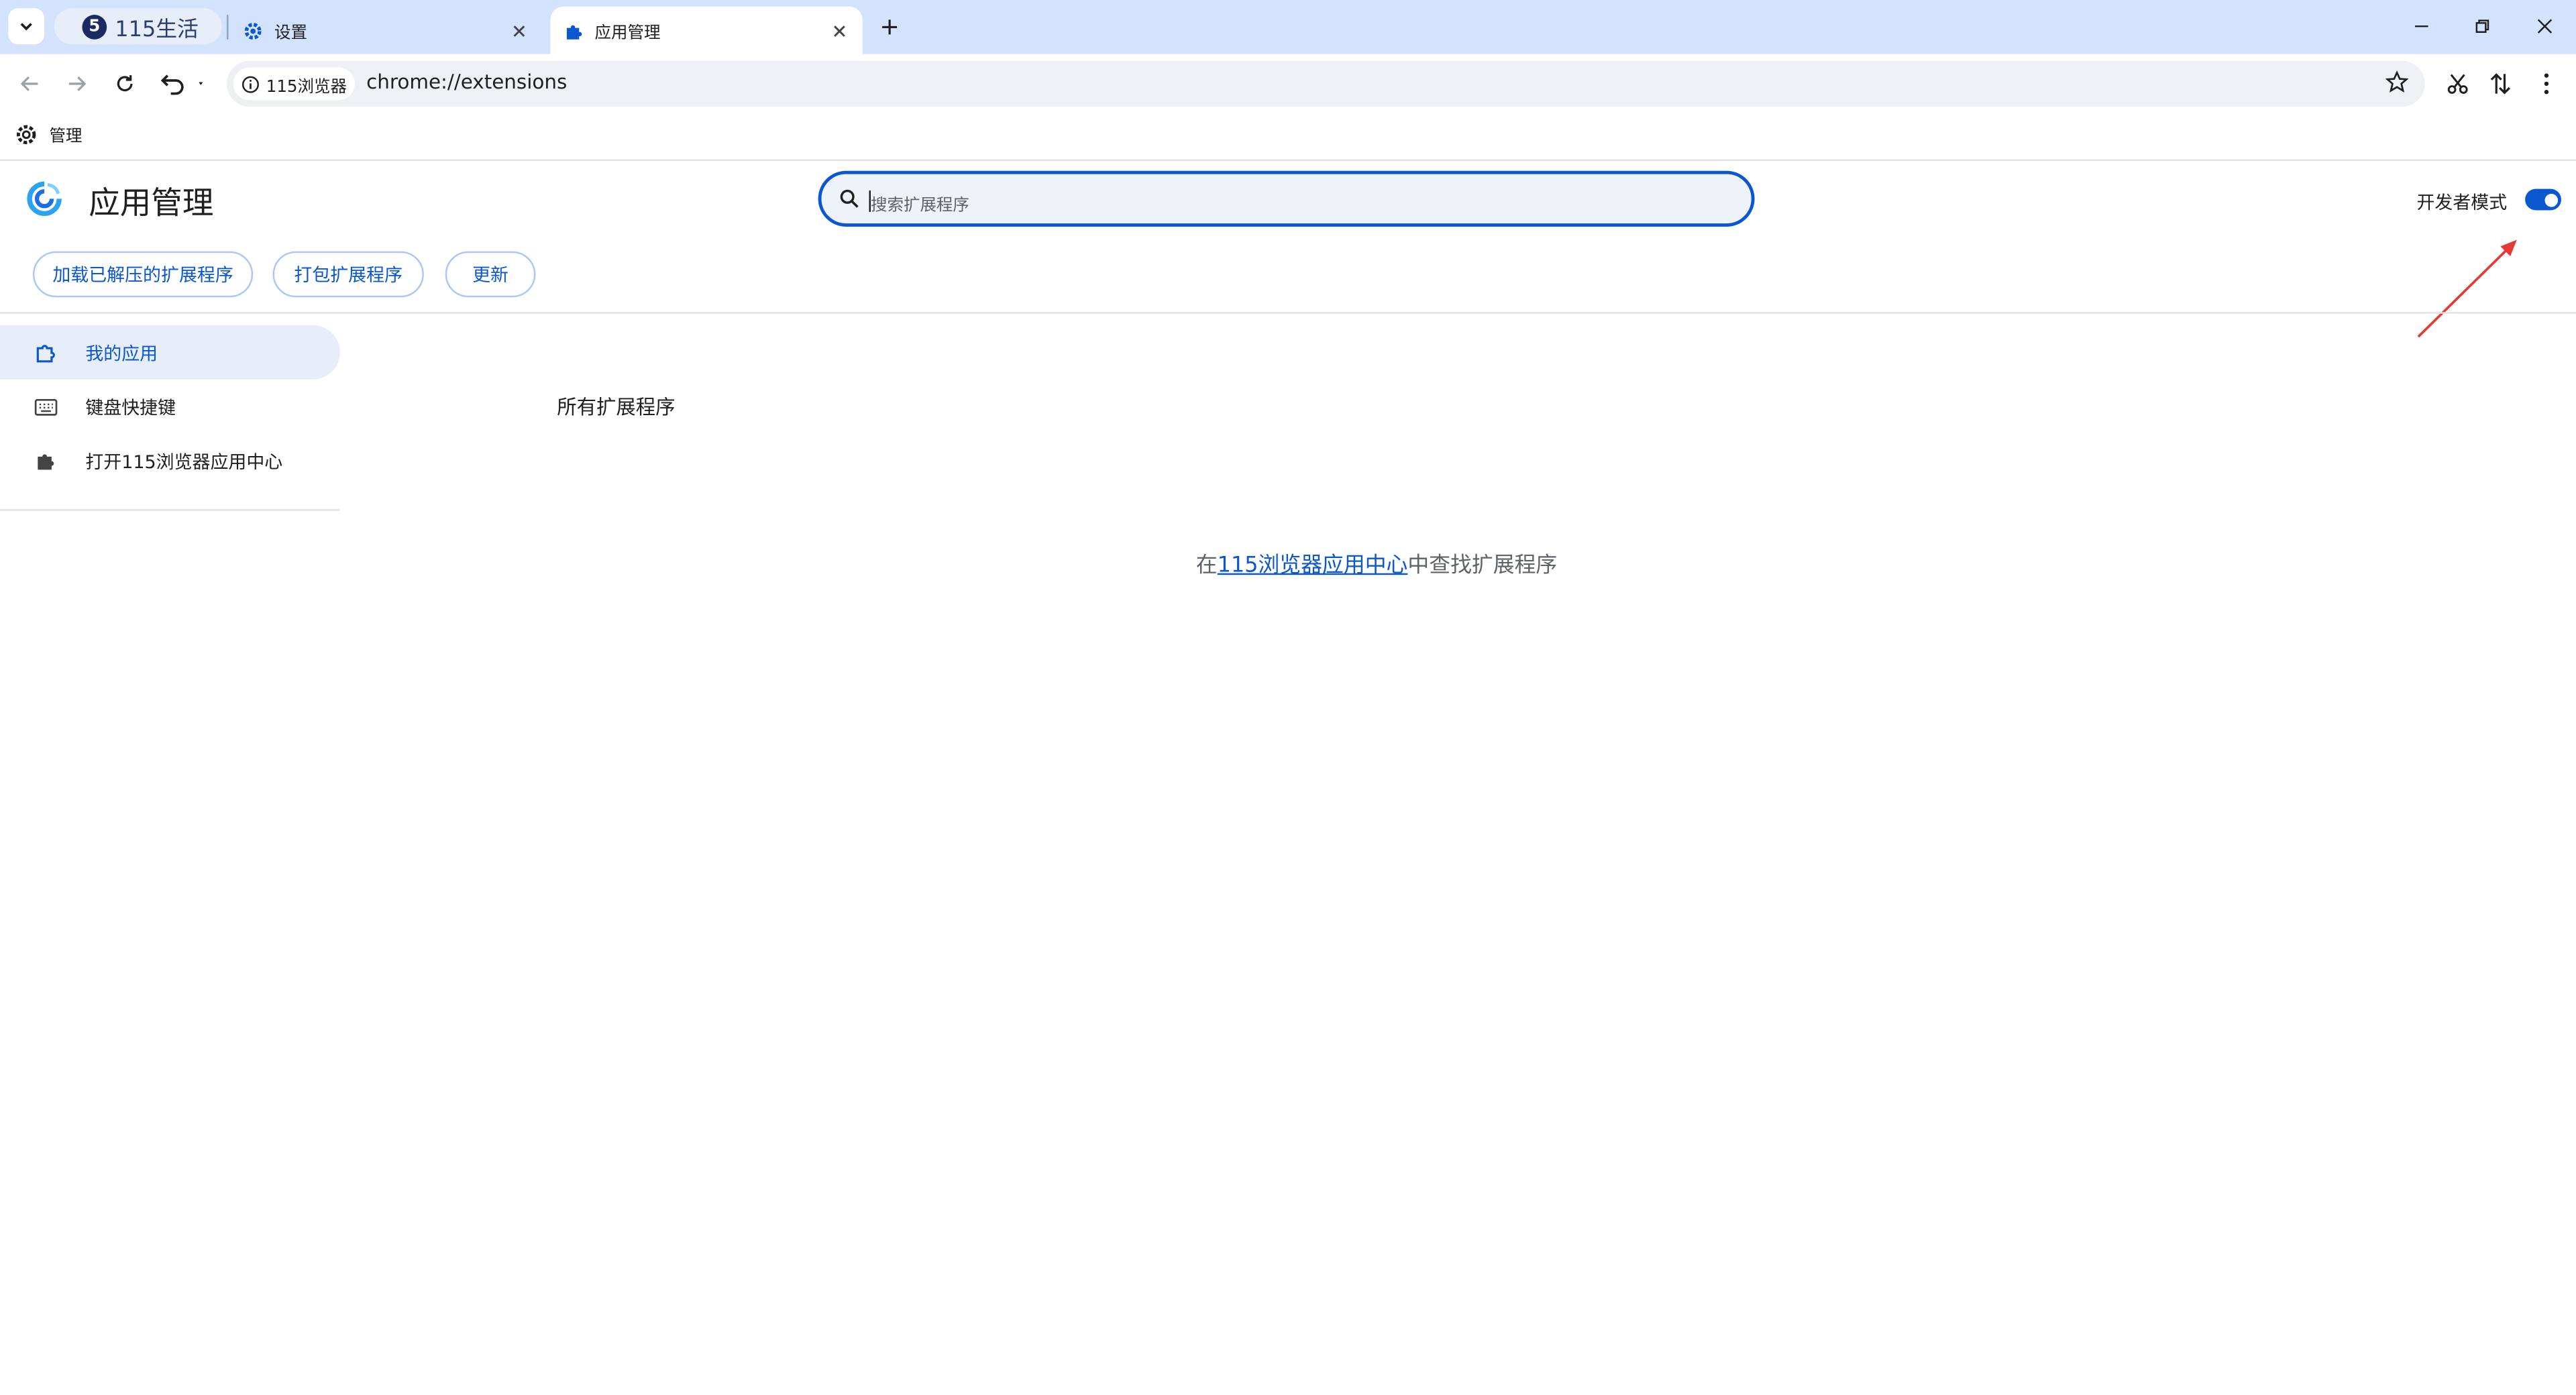  I want to click on empty-state-message: 在115浏览器应用中心中查找扩展程序, so click(1376, 563).